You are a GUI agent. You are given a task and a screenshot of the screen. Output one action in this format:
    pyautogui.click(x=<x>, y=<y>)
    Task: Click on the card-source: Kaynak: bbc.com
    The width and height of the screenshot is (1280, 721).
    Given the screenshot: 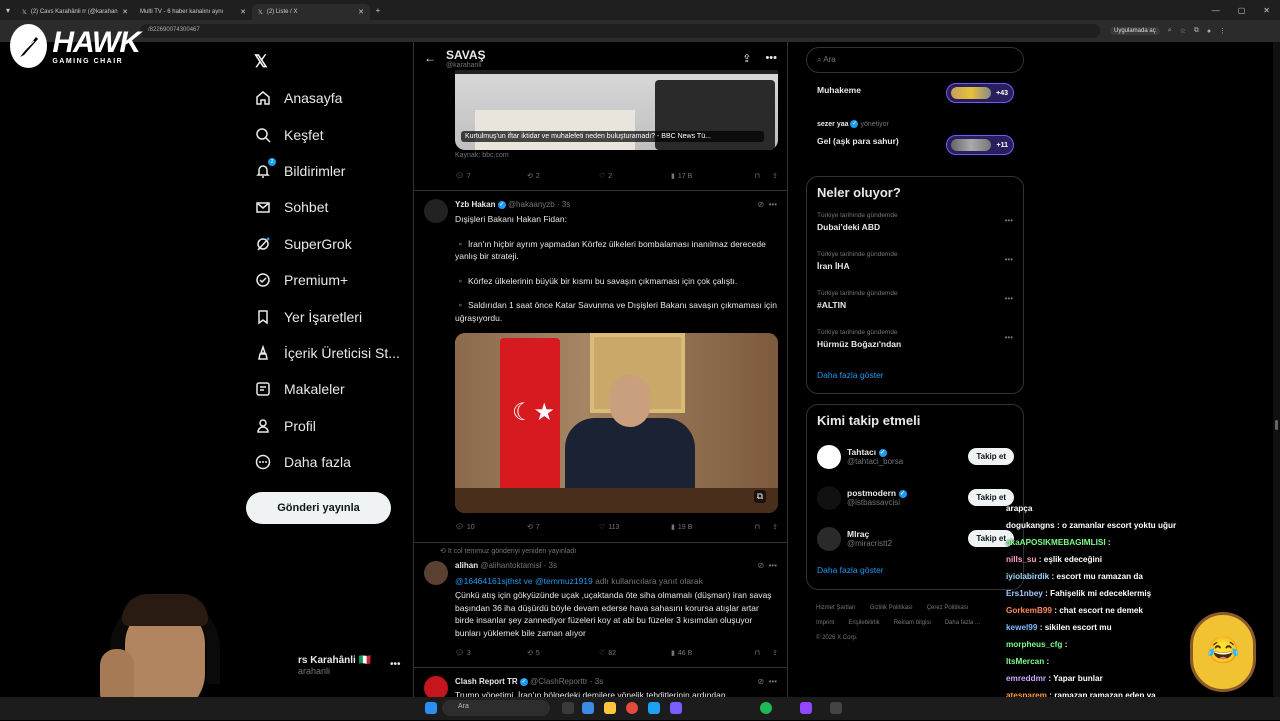 What is the action you would take?
    pyautogui.click(x=482, y=155)
    